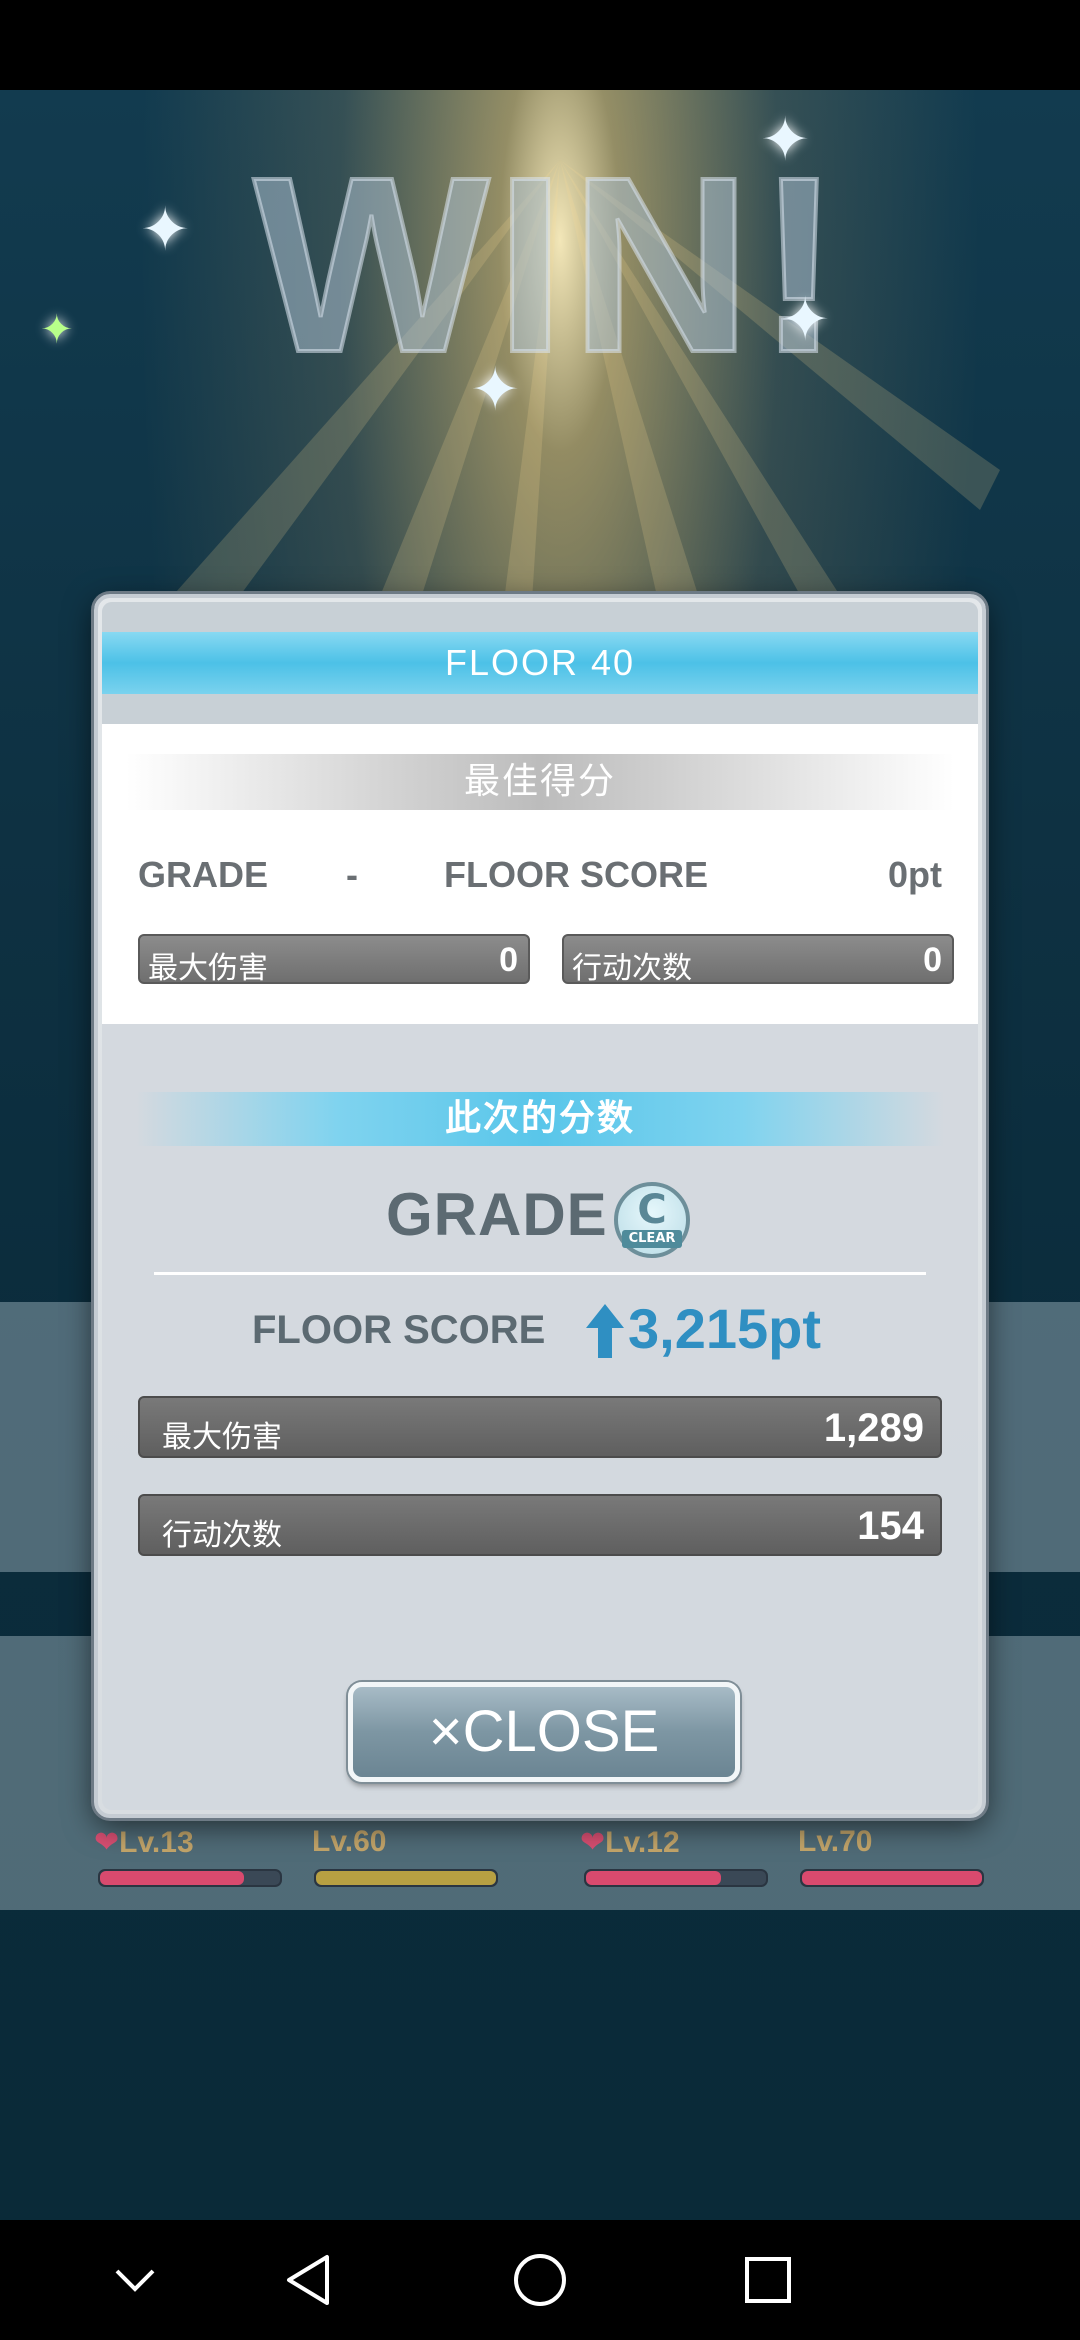  What do you see at coordinates (758, 960) in the screenshot?
I see `best-actions: 行动次数 0` at bounding box center [758, 960].